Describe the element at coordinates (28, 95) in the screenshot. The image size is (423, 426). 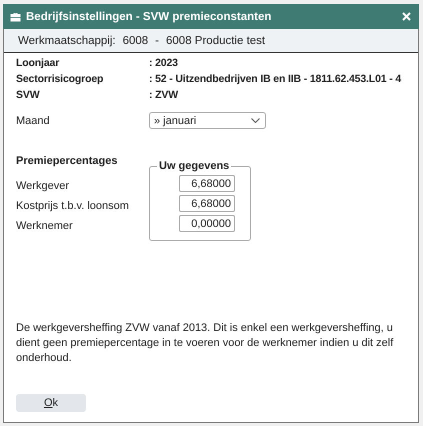
I see `field-label: SVW` at that location.